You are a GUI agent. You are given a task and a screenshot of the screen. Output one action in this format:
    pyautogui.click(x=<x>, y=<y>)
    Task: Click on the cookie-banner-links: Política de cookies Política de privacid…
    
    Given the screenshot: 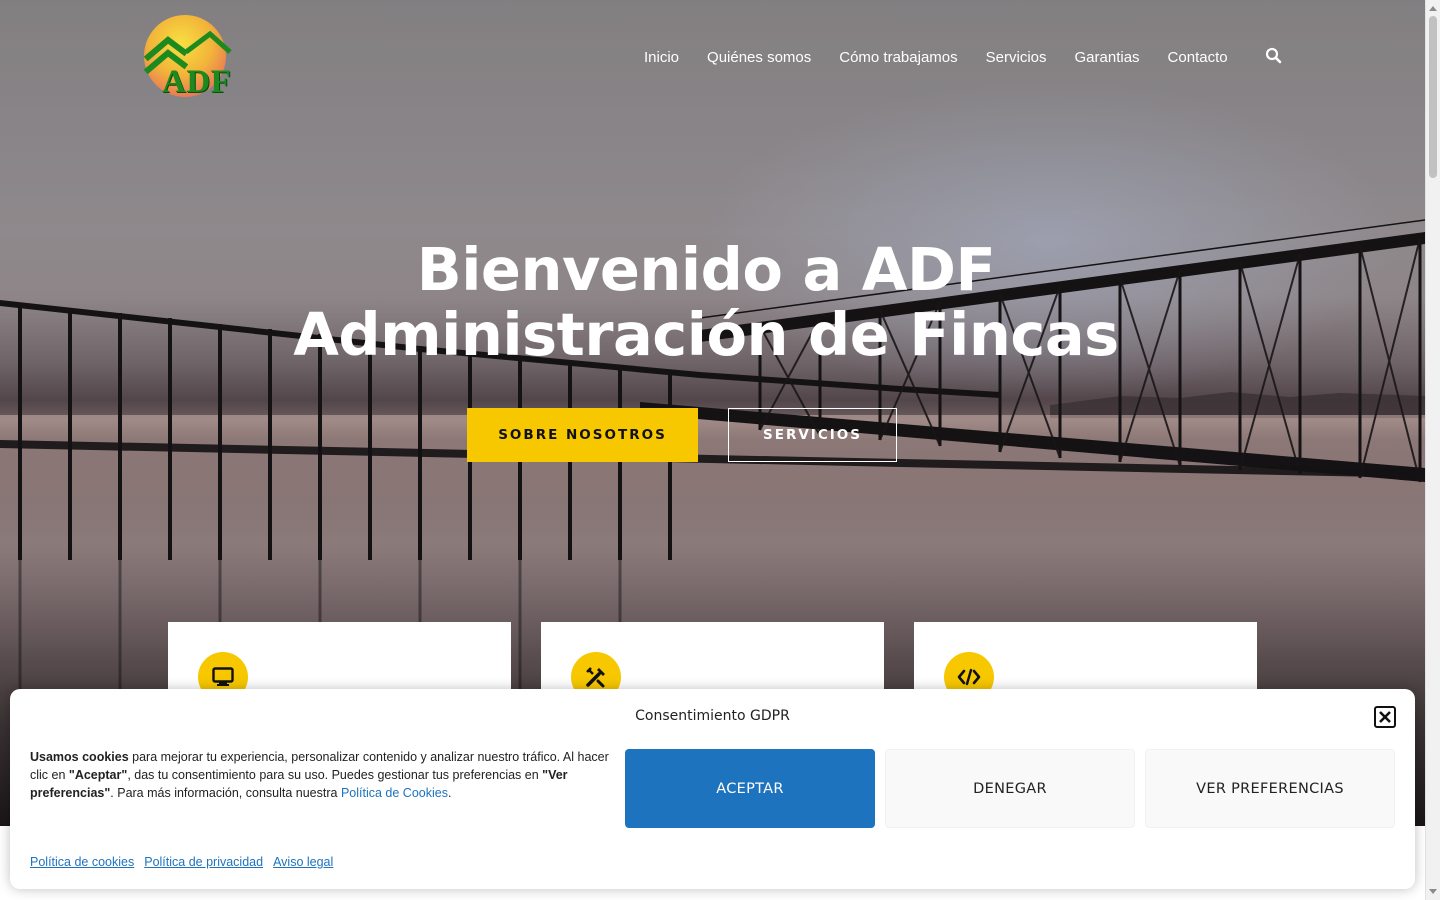 What is the action you would take?
    pyautogui.click(x=186, y=862)
    